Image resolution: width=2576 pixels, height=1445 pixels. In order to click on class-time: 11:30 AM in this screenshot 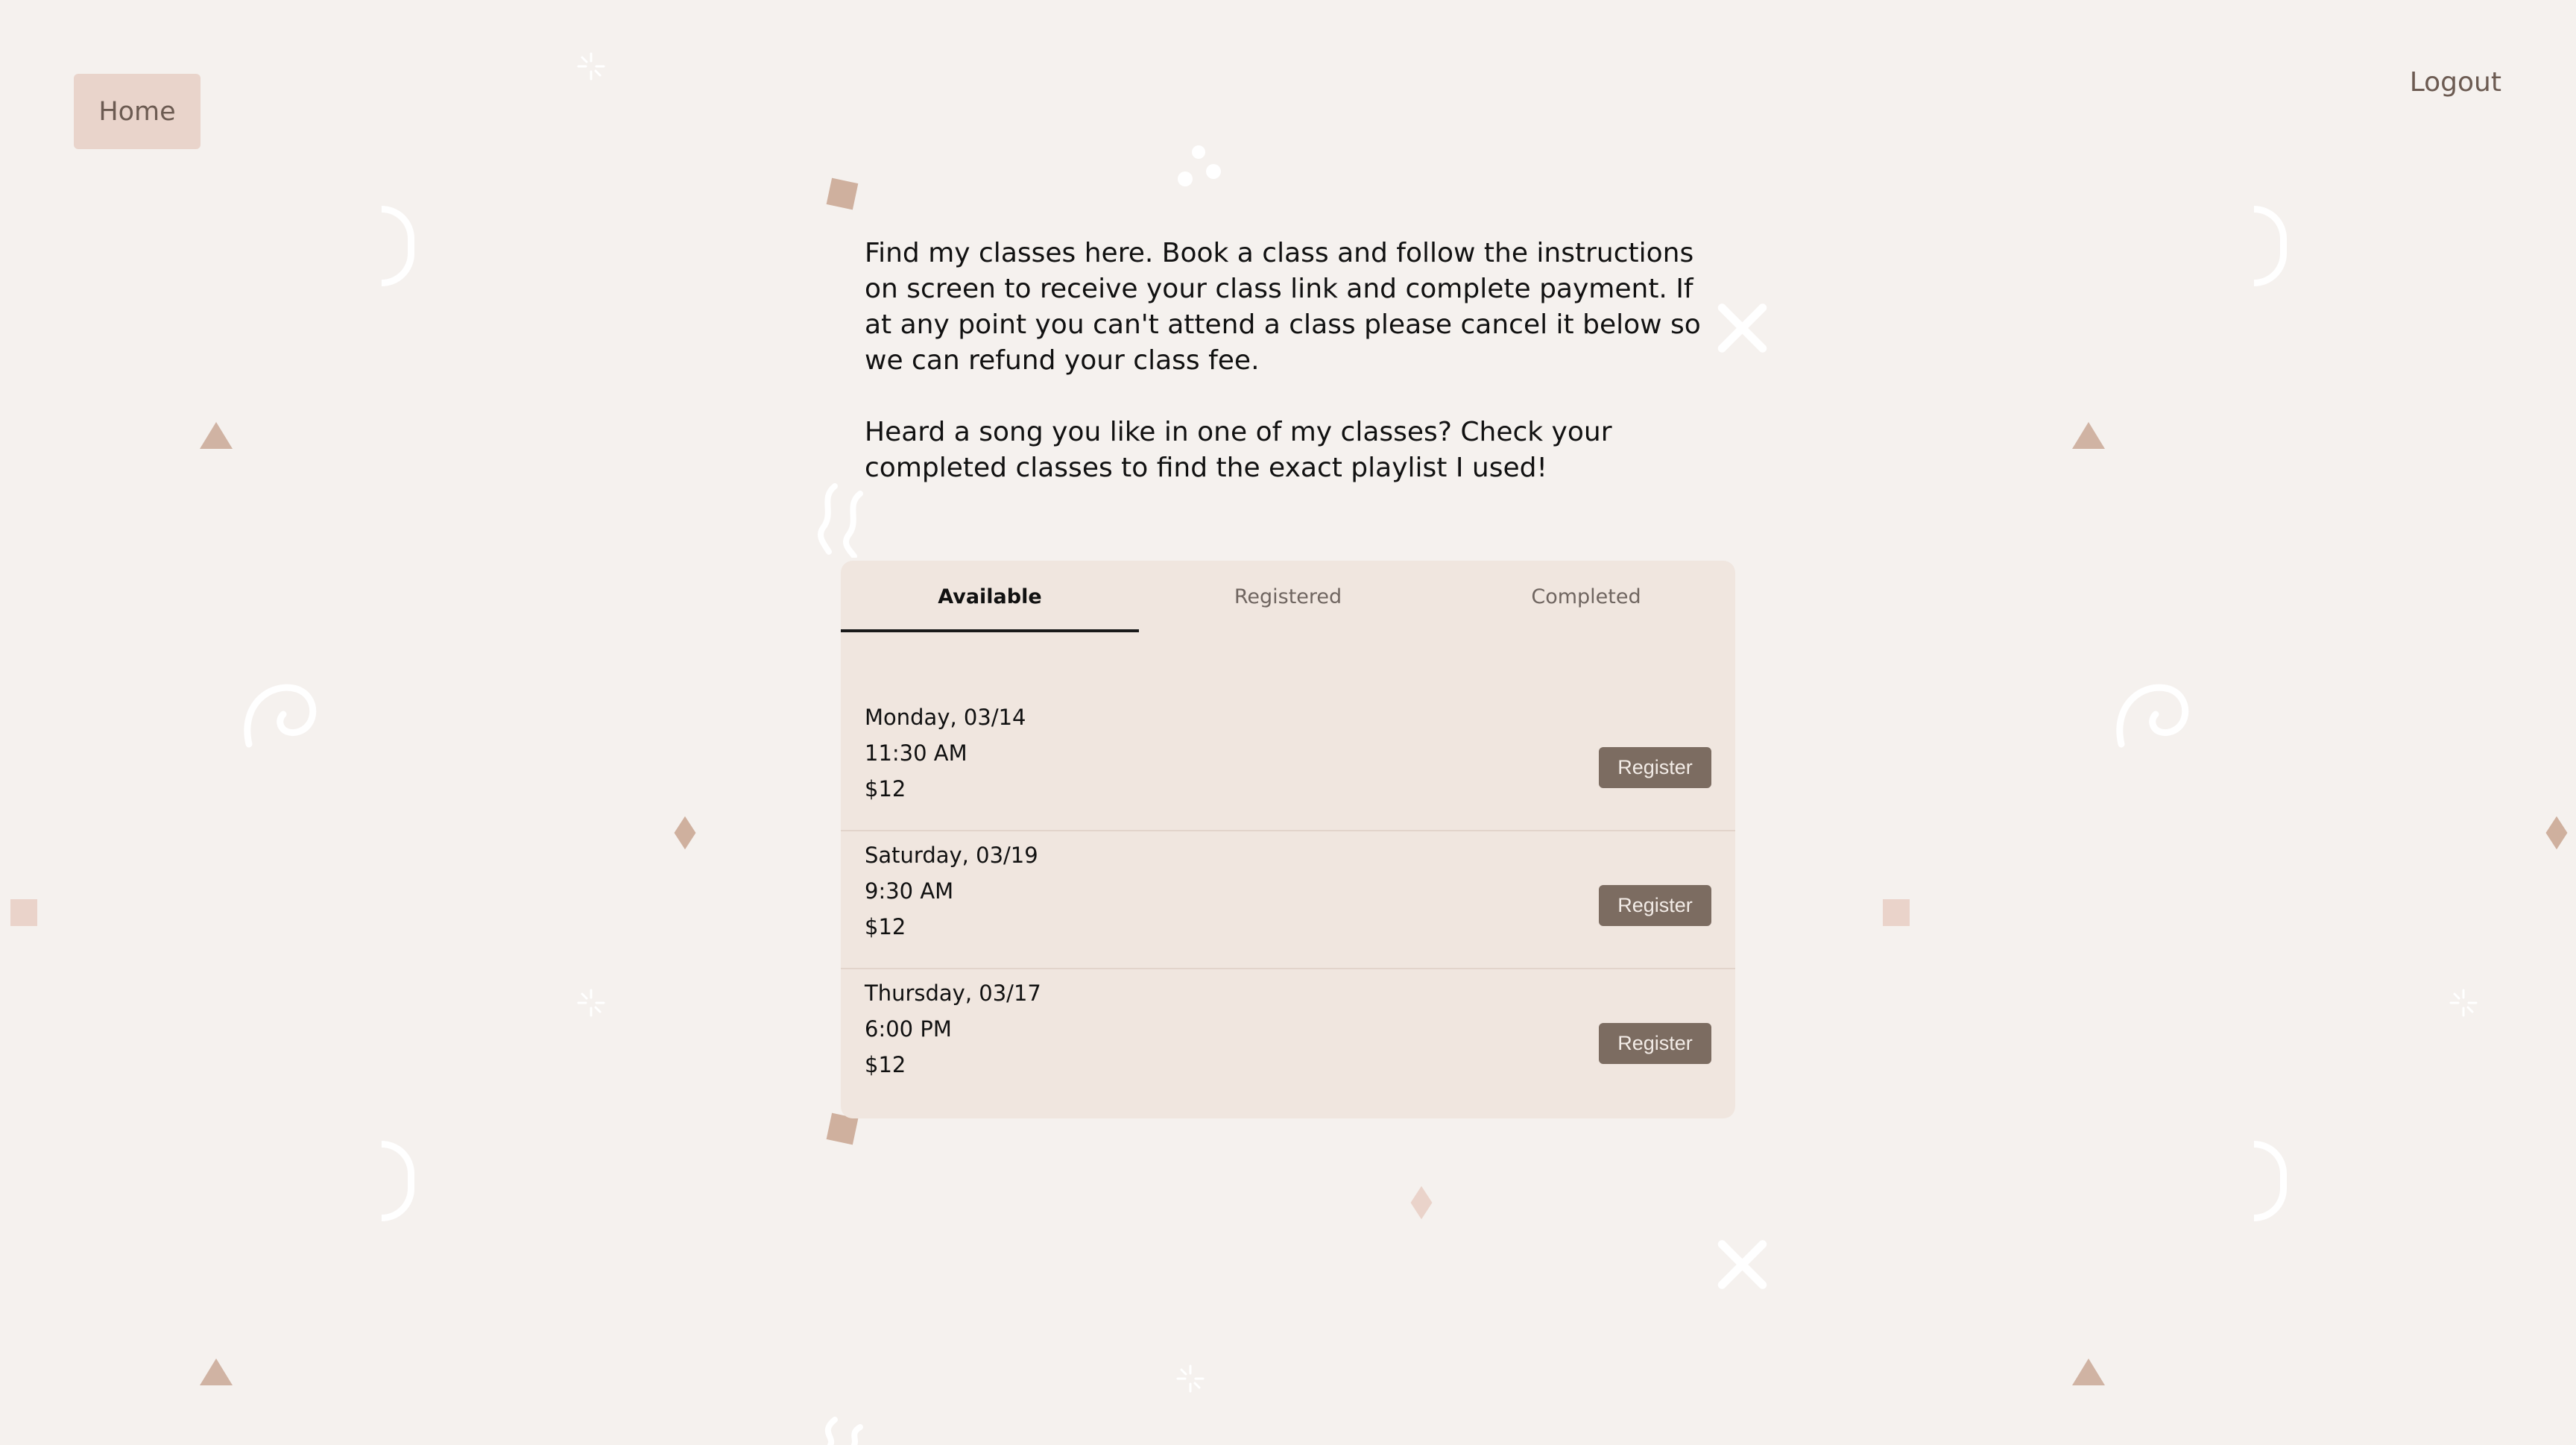, I will do `click(916, 753)`.